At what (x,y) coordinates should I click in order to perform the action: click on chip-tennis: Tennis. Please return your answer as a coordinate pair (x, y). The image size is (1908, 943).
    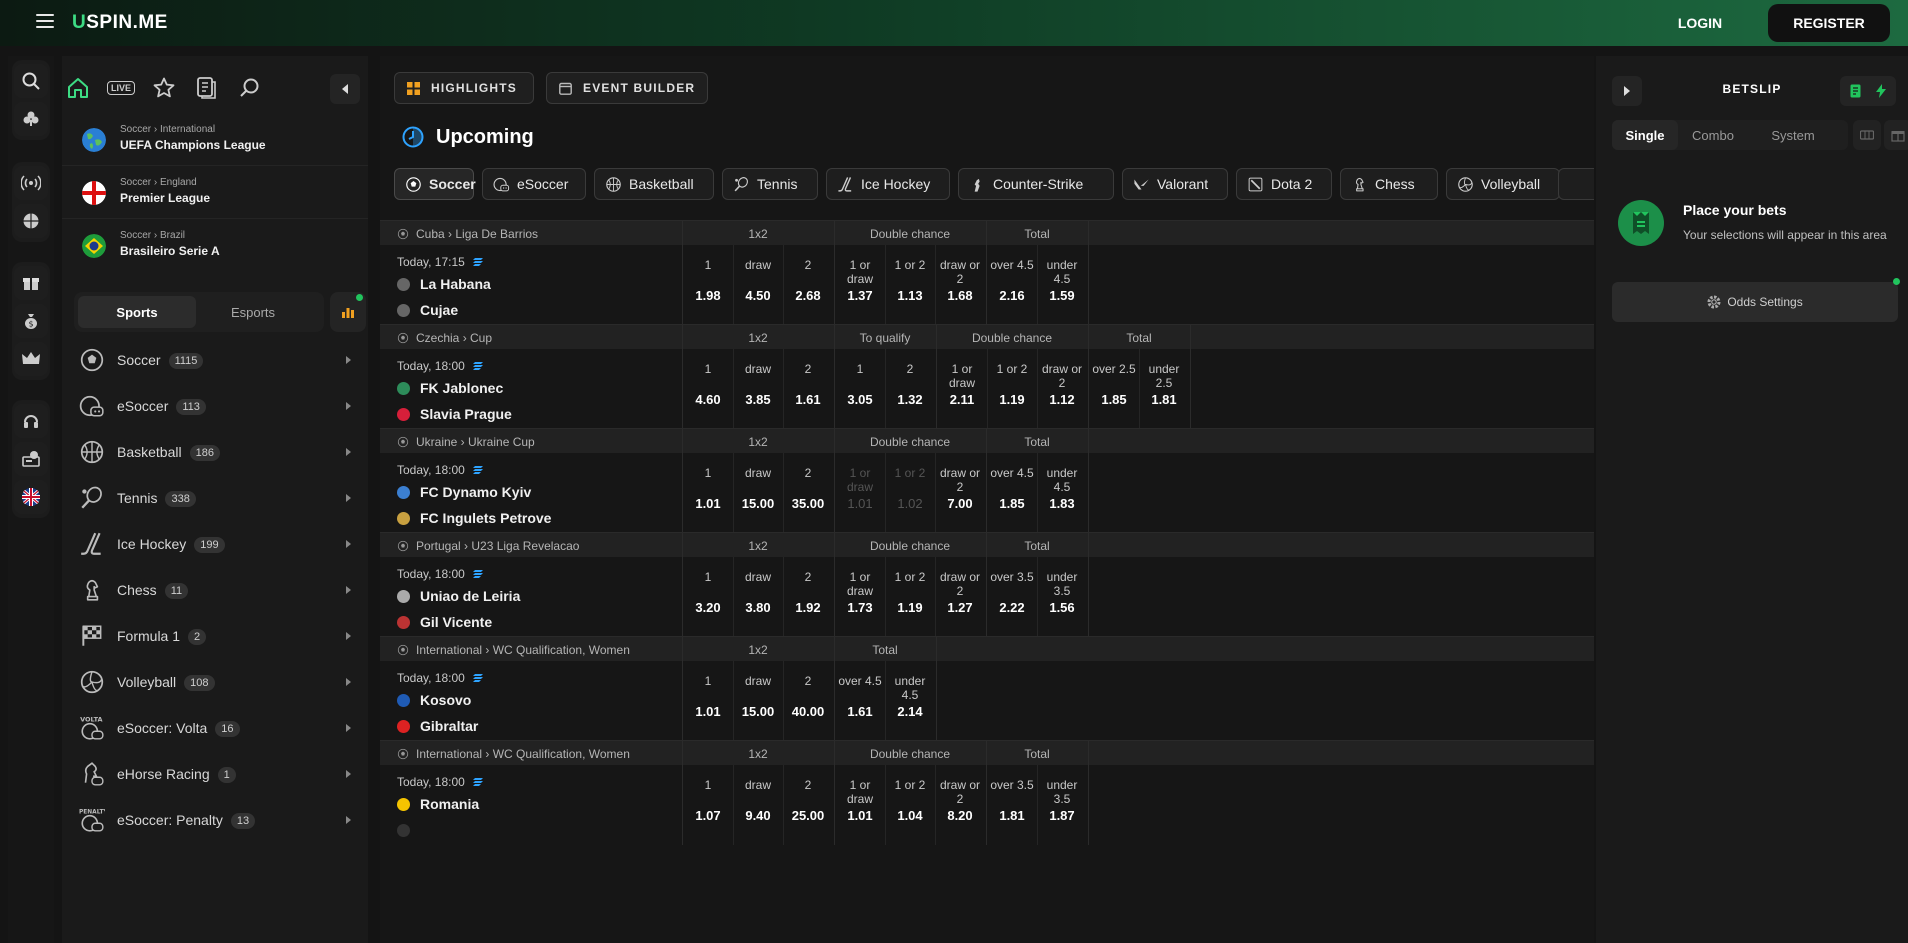
    Looking at the image, I should click on (770, 184).